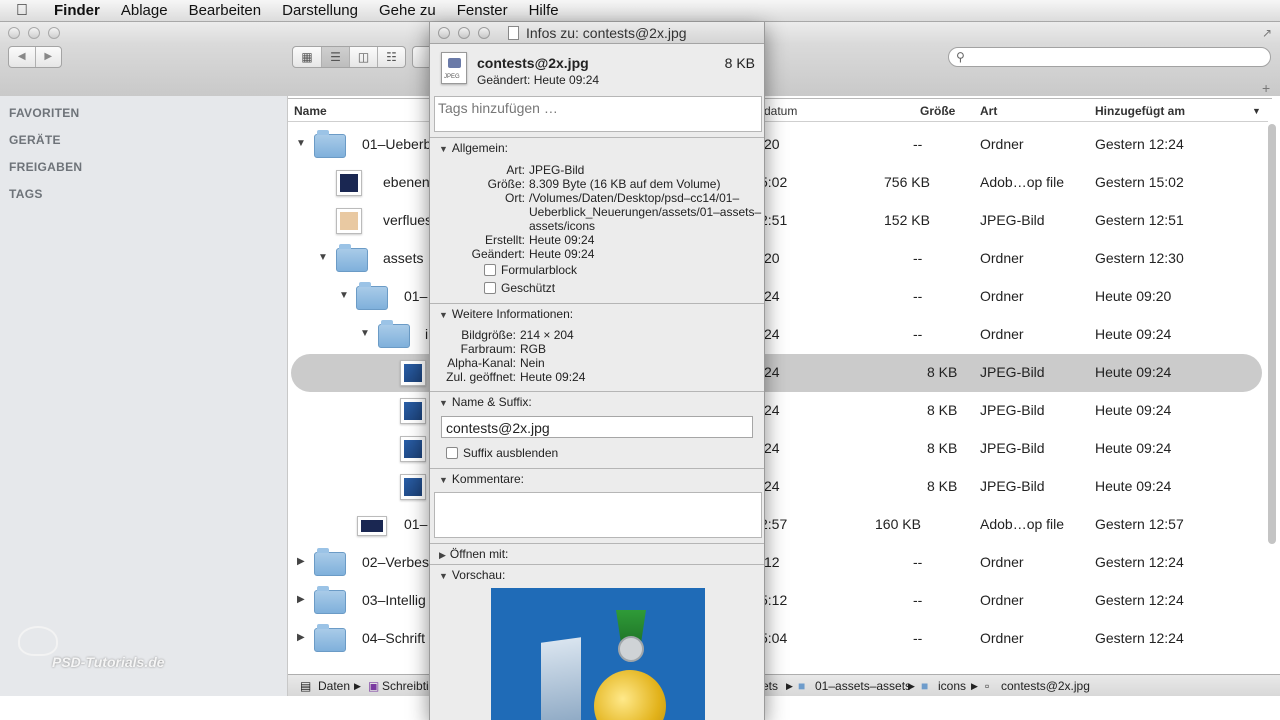 This screenshot has width=1280, height=720. I want to click on column-kind: Art, so click(988, 111).